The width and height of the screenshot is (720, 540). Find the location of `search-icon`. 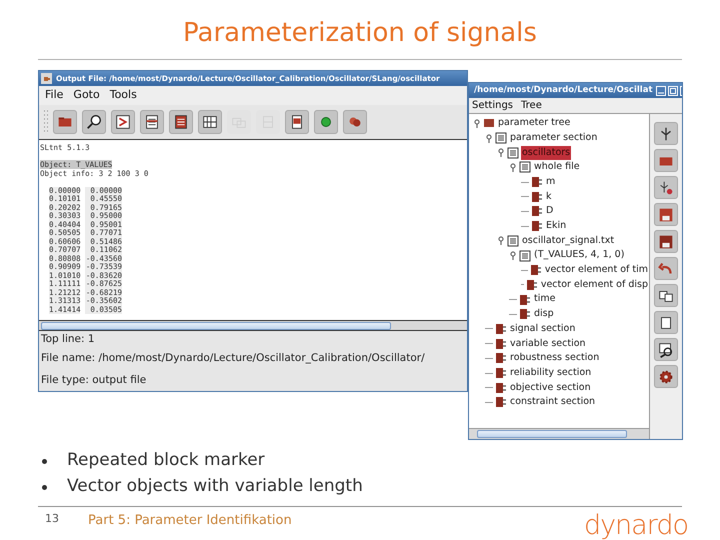

search-icon is located at coordinates (666, 349).